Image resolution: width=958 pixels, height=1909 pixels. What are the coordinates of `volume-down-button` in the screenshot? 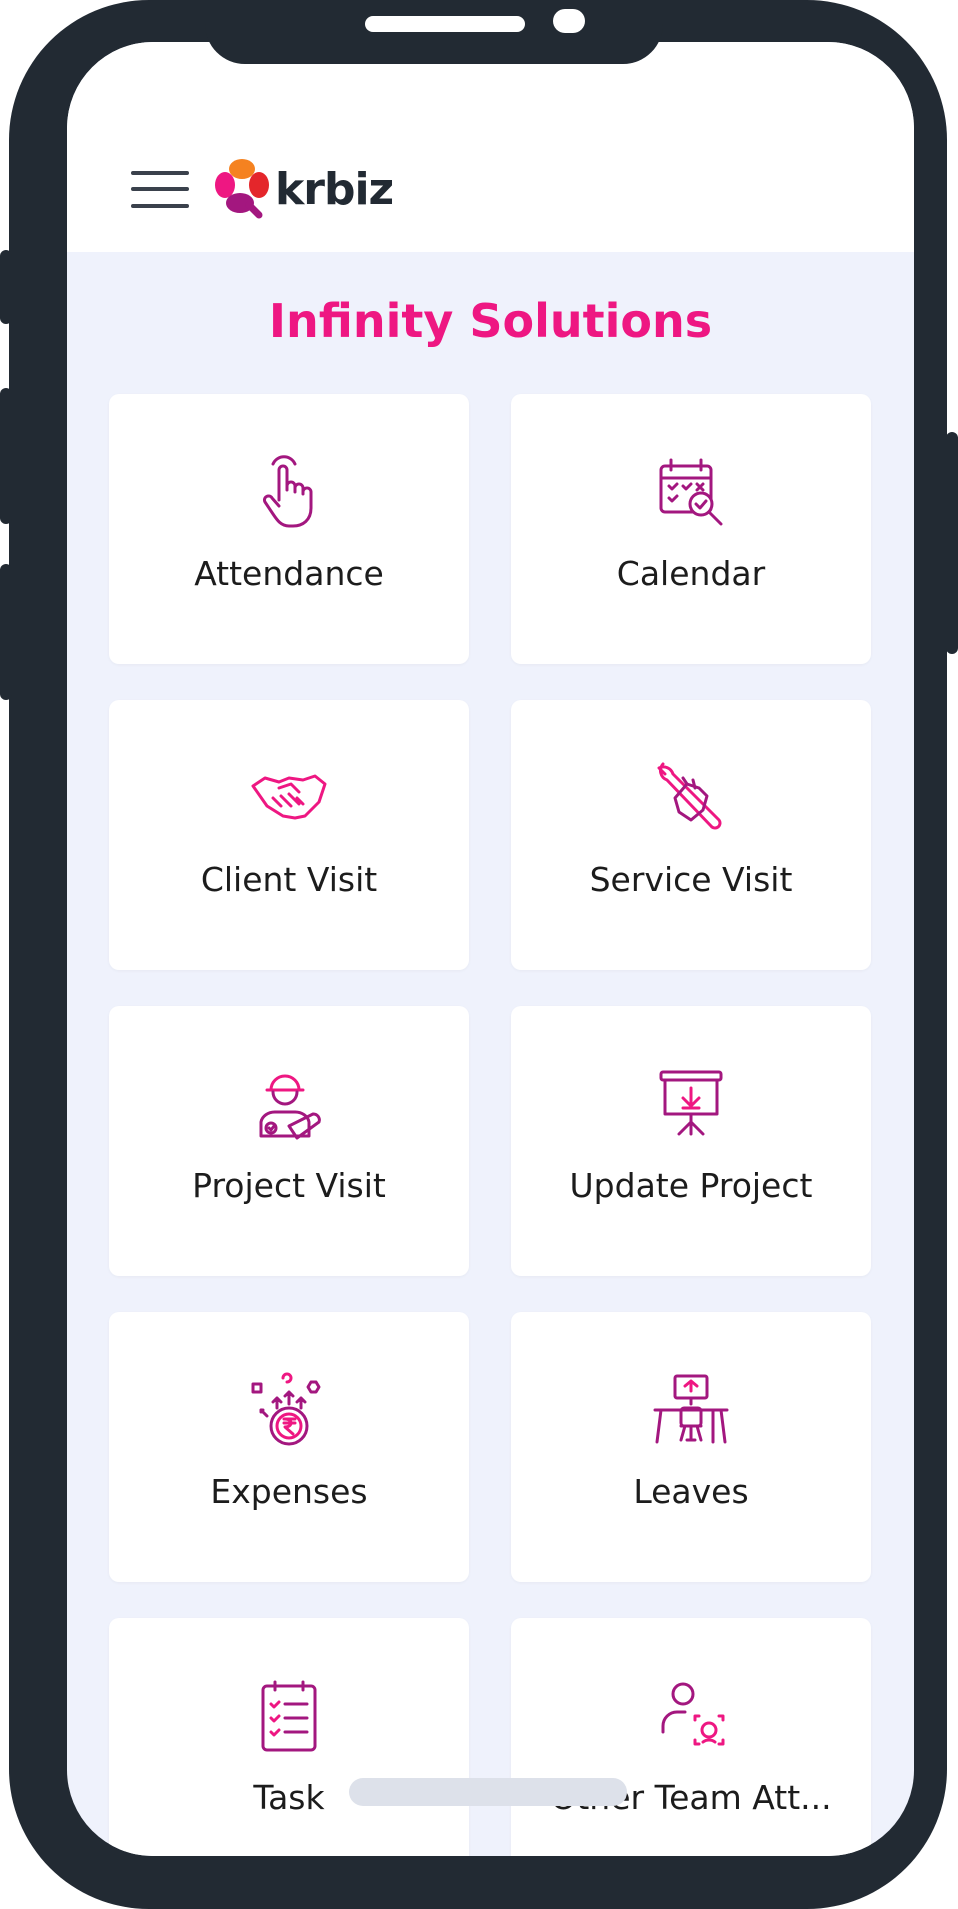 It's located at (6, 632).